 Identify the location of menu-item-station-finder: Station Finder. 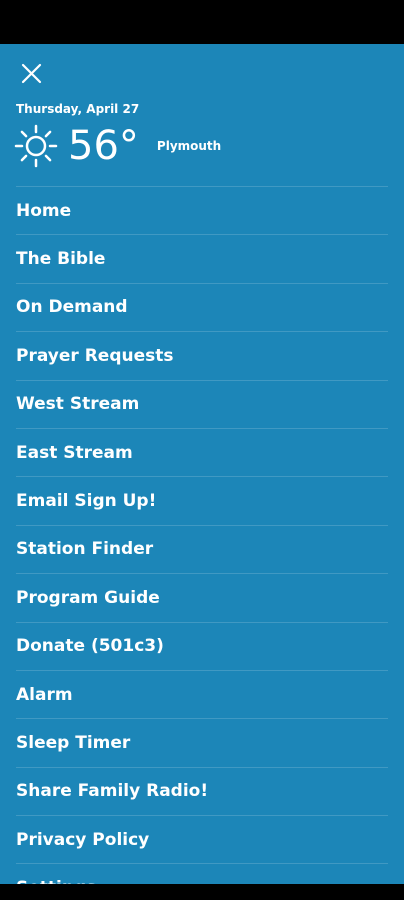
(202, 548).